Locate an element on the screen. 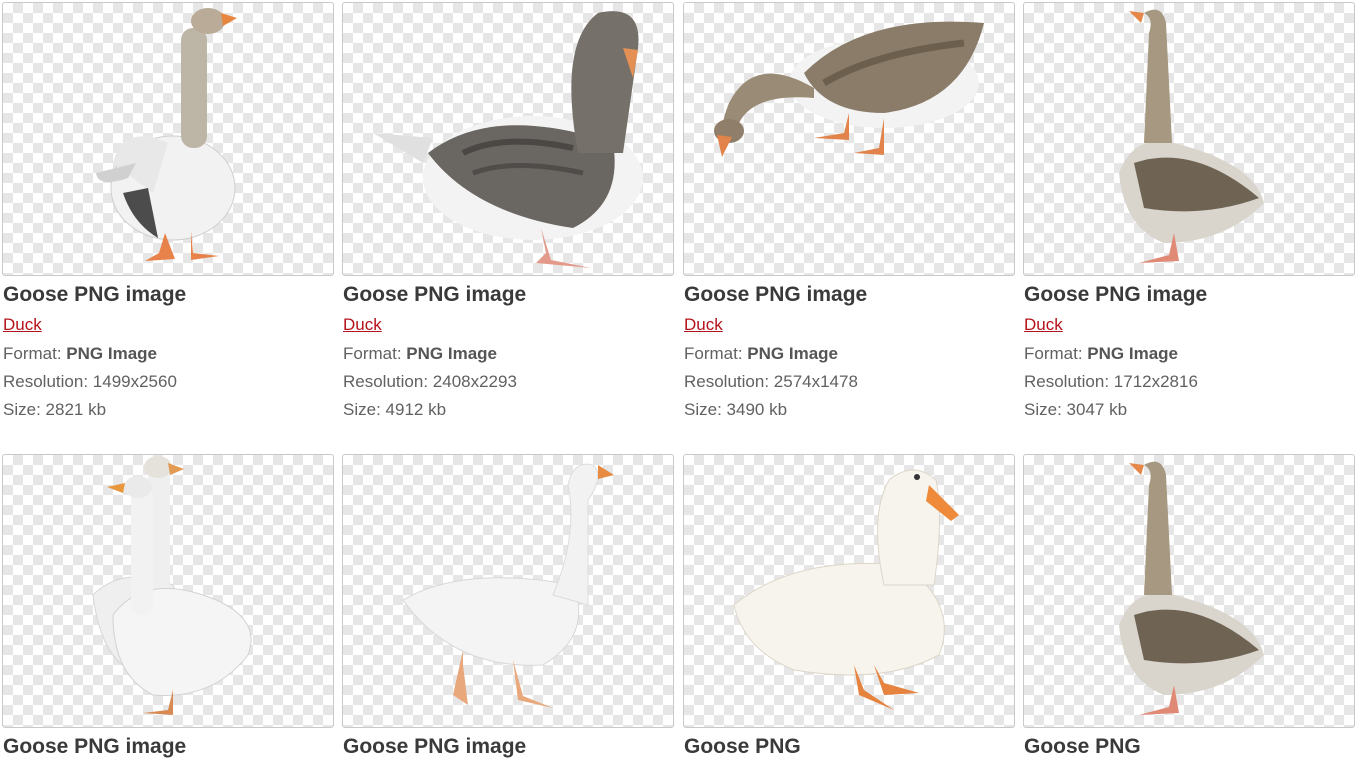 The image size is (1358, 759). resolution-value: 1499x2560 is located at coordinates (134, 381).